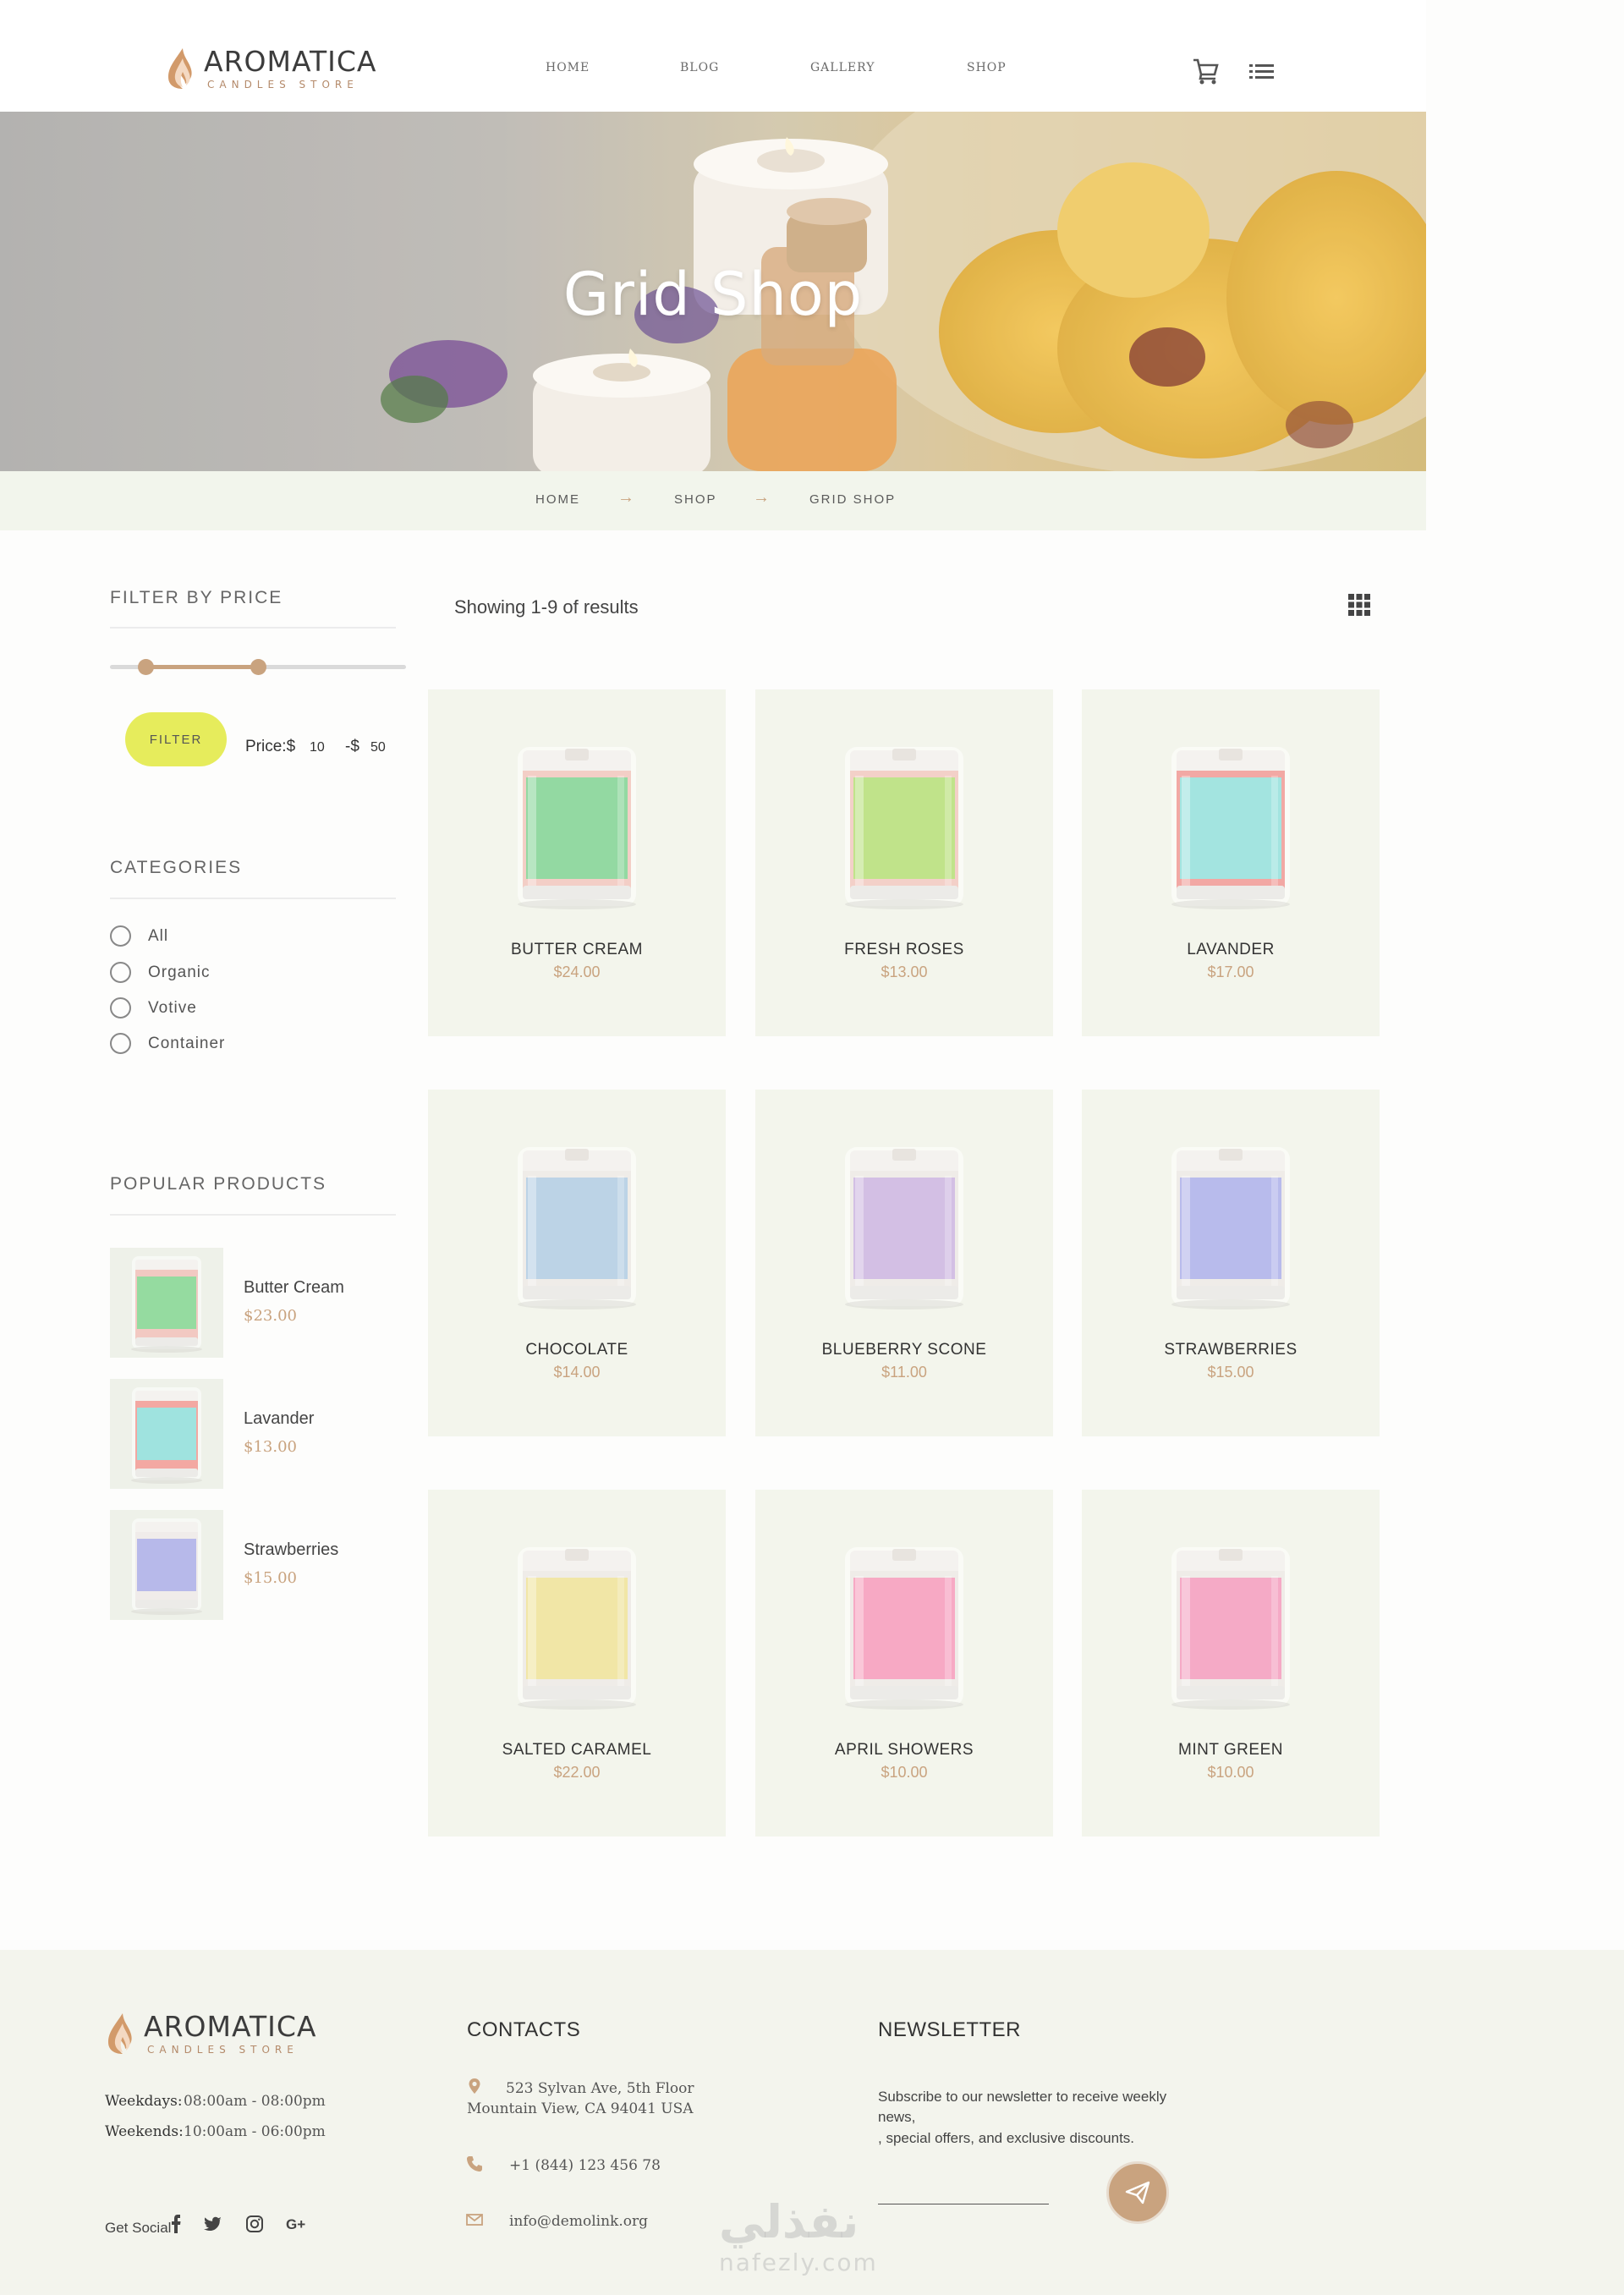 The width and height of the screenshot is (1624, 2295). What do you see at coordinates (577, 972) in the screenshot?
I see `product-price: $24.00` at bounding box center [577, 972].